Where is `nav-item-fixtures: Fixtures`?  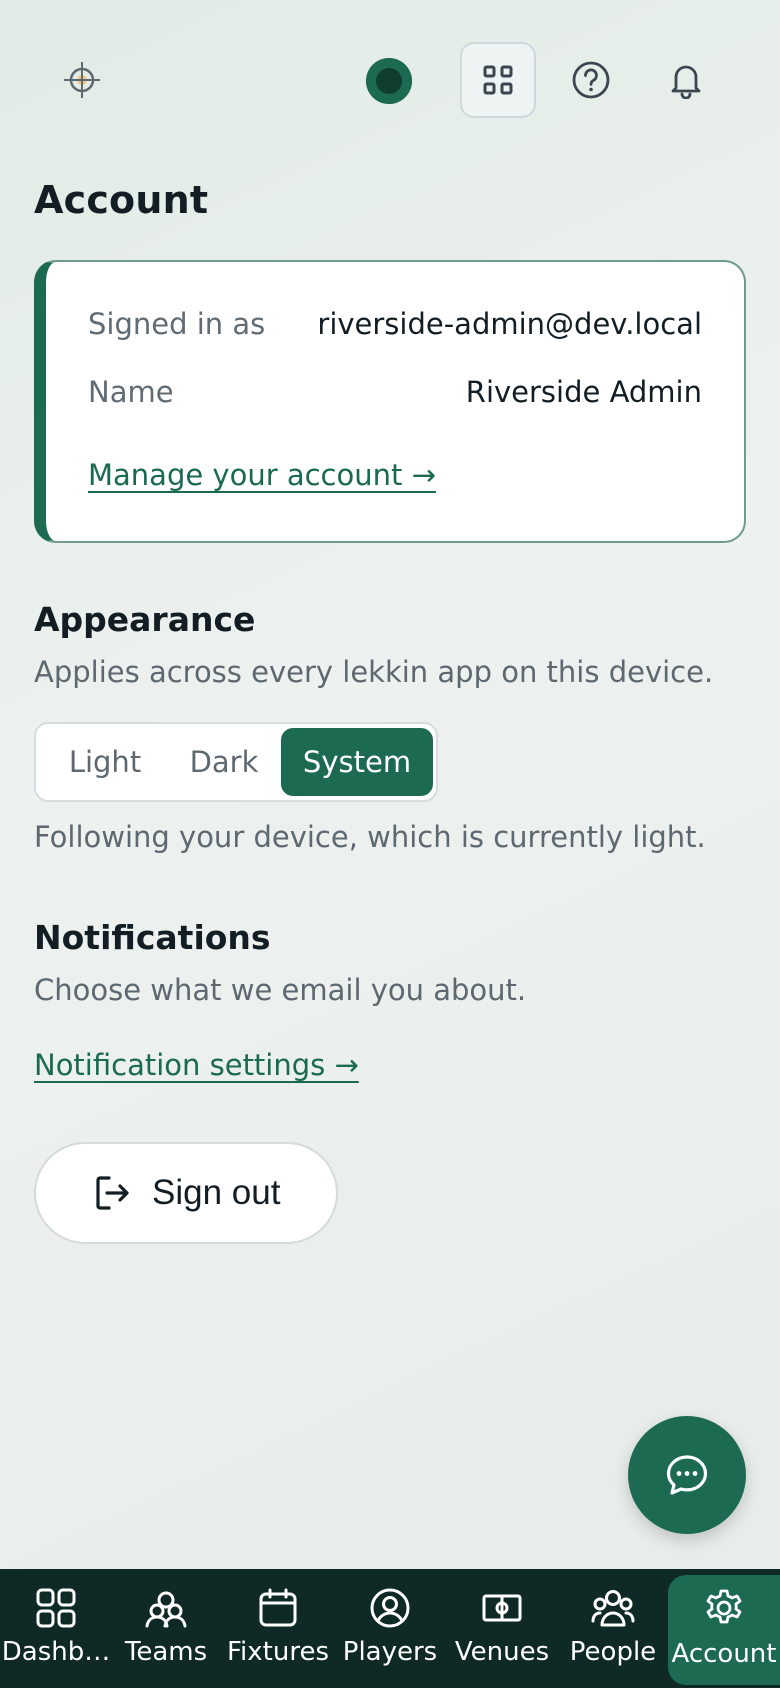 nav-item-fixtures: Fixtures is located at coordinates (278, 1628).